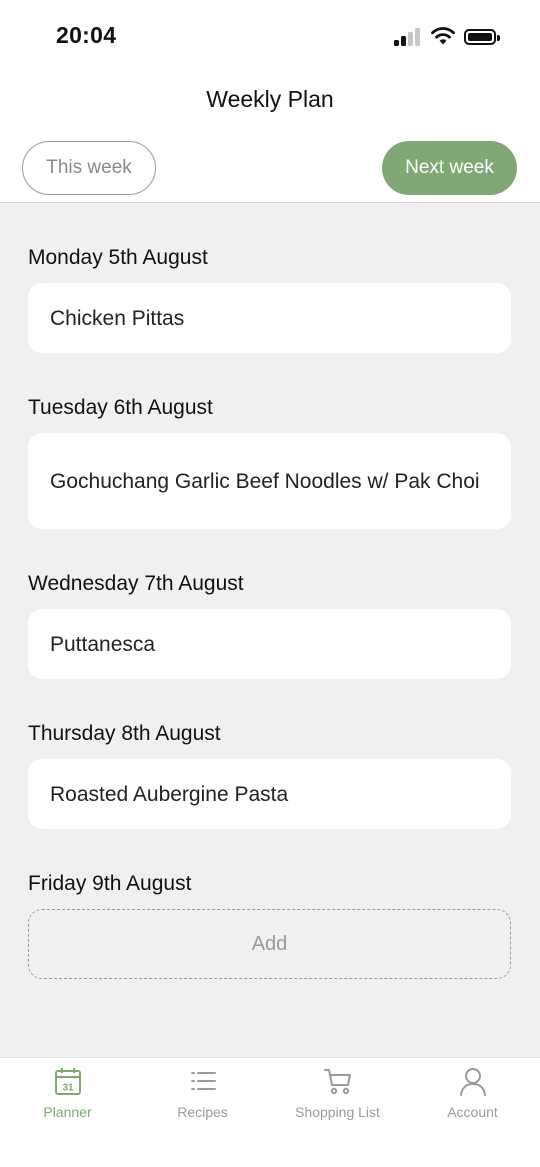 This screenshot has height=1167, width=540. What do you see at coordinates (203, 1081) in the screenshot?
I see `list-icon` at bounding box center [203, 1081].